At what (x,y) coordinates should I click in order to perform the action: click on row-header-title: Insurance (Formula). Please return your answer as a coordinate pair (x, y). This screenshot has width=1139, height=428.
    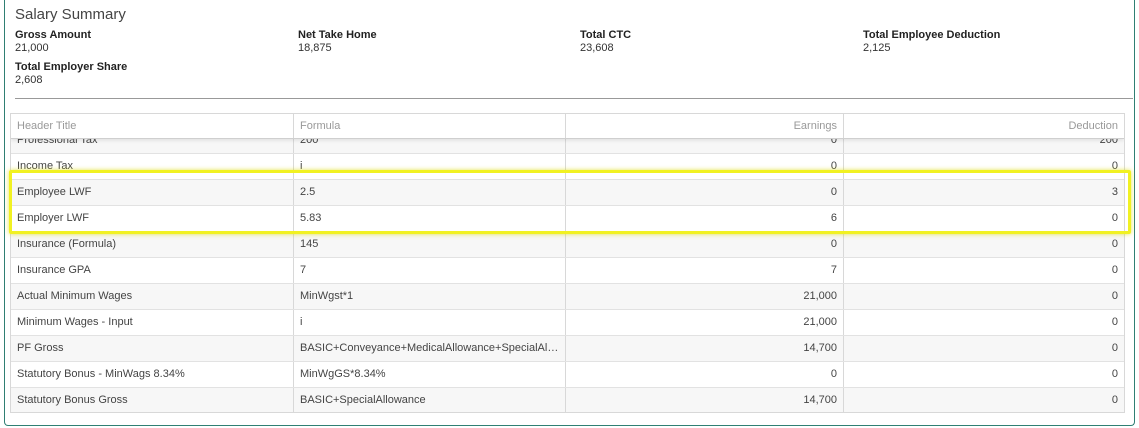
    Looking at the image, I should click on (152, 244).